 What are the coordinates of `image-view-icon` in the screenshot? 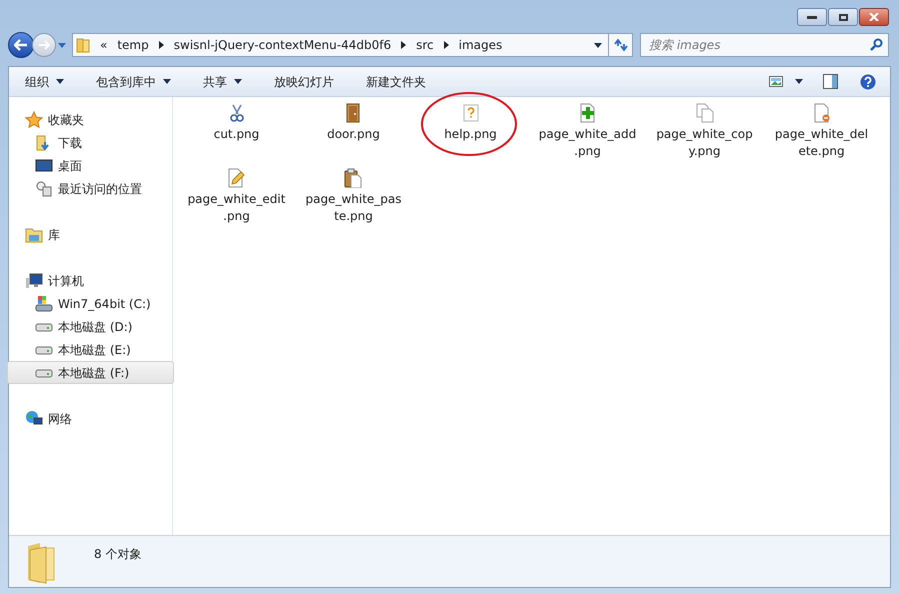 It's located at (776, 81).